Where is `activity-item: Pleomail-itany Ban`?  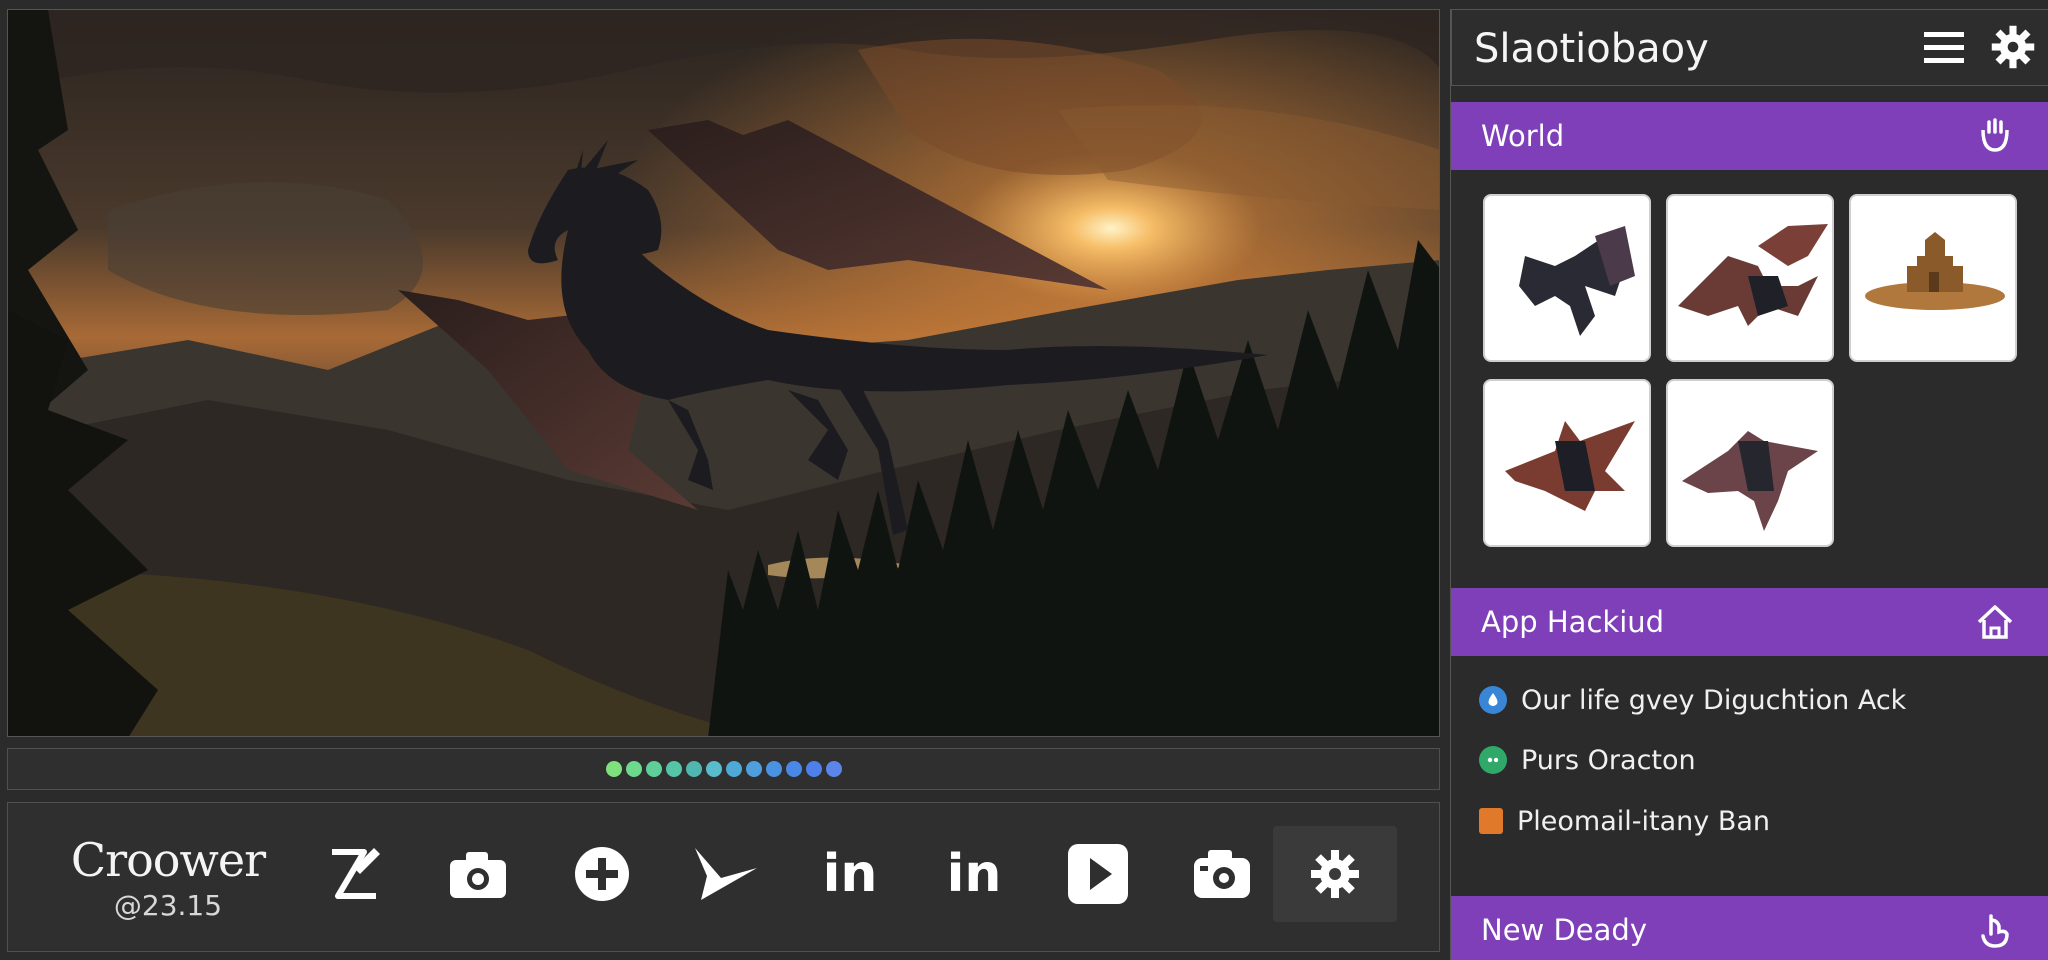 activity-item: Pleomail-itany Ban is located at coordinates (1624, 821).